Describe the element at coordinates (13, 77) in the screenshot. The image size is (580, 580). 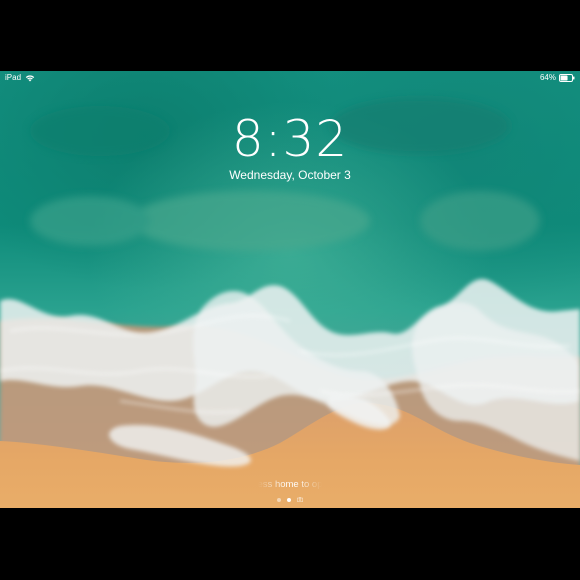
I see `device-label: iPad` at that location.